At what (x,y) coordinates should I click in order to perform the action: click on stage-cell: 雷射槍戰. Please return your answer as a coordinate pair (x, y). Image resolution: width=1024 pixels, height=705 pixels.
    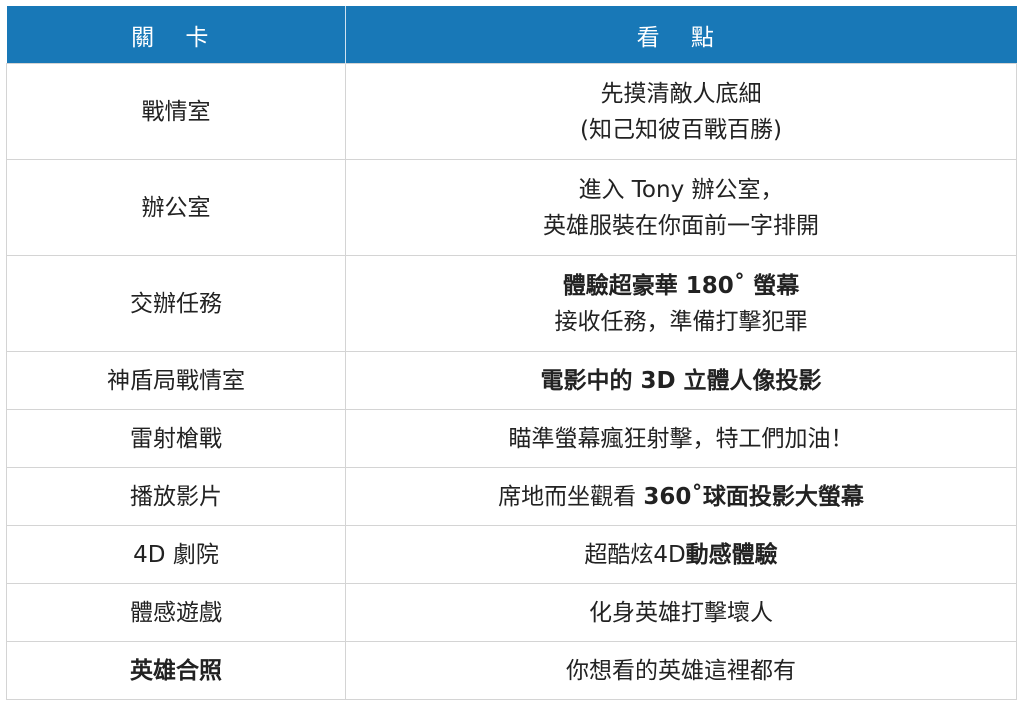
    Looking at the image, I should click on (176, 438).